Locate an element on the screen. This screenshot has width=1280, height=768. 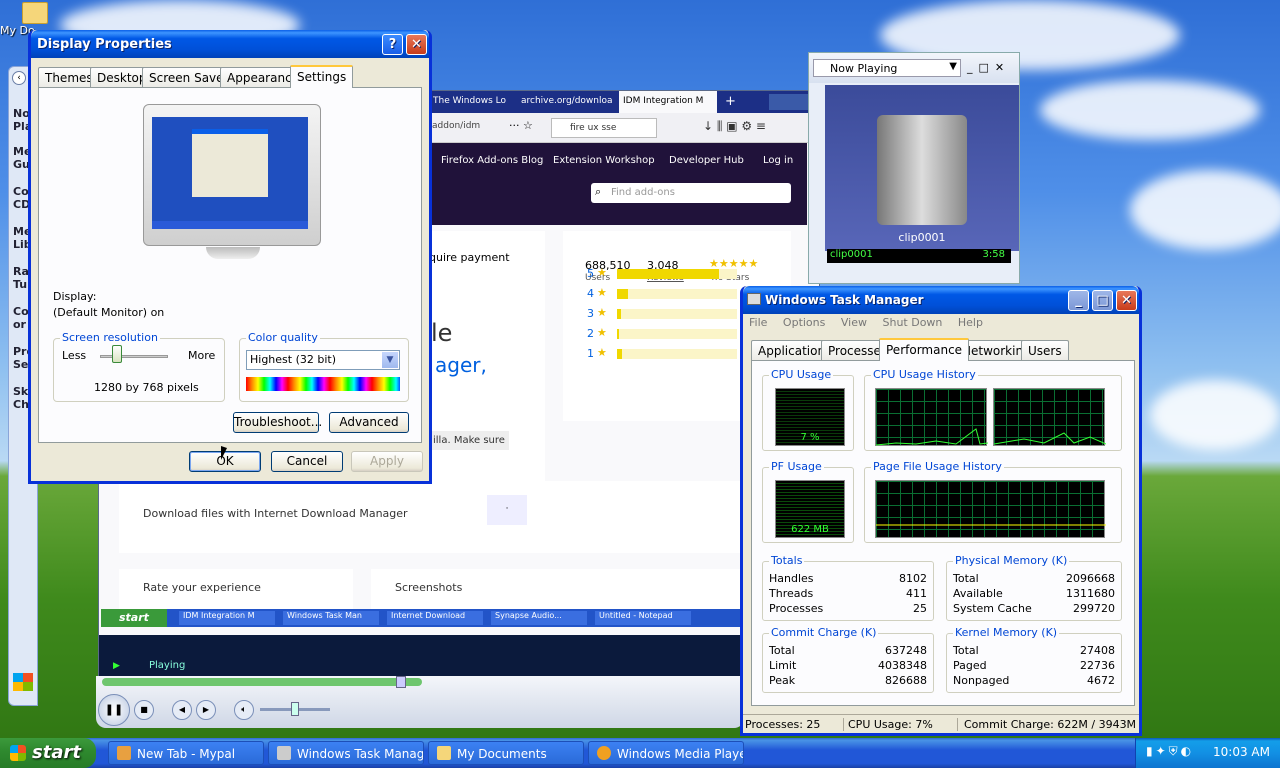
pf-history-label: Page File Usage History is located at coordinates (937, 466).